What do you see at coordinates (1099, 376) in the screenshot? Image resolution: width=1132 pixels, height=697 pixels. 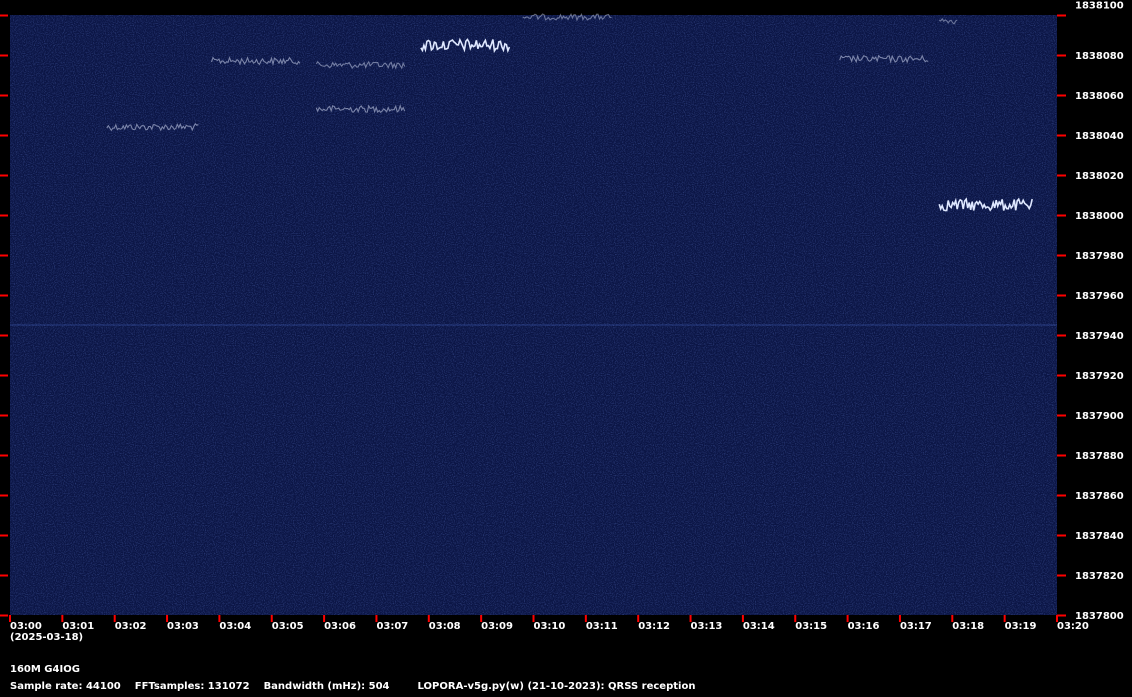 I see `y-tick-label: 1837920` at bounding box center [1099, 376].